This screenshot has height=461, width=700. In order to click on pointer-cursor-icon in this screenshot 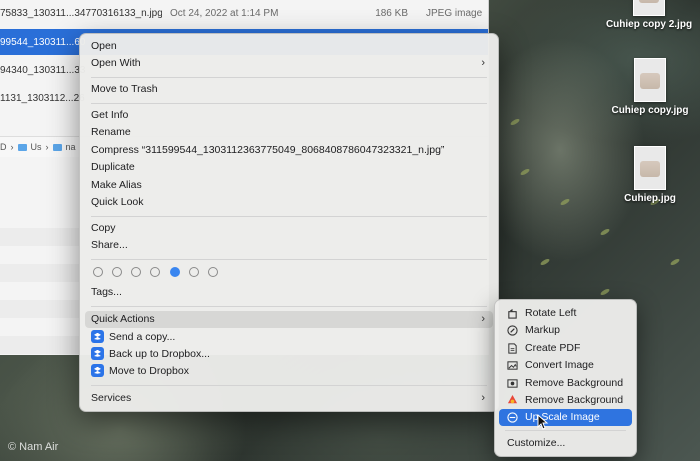, I will do `click(543, 422)`.